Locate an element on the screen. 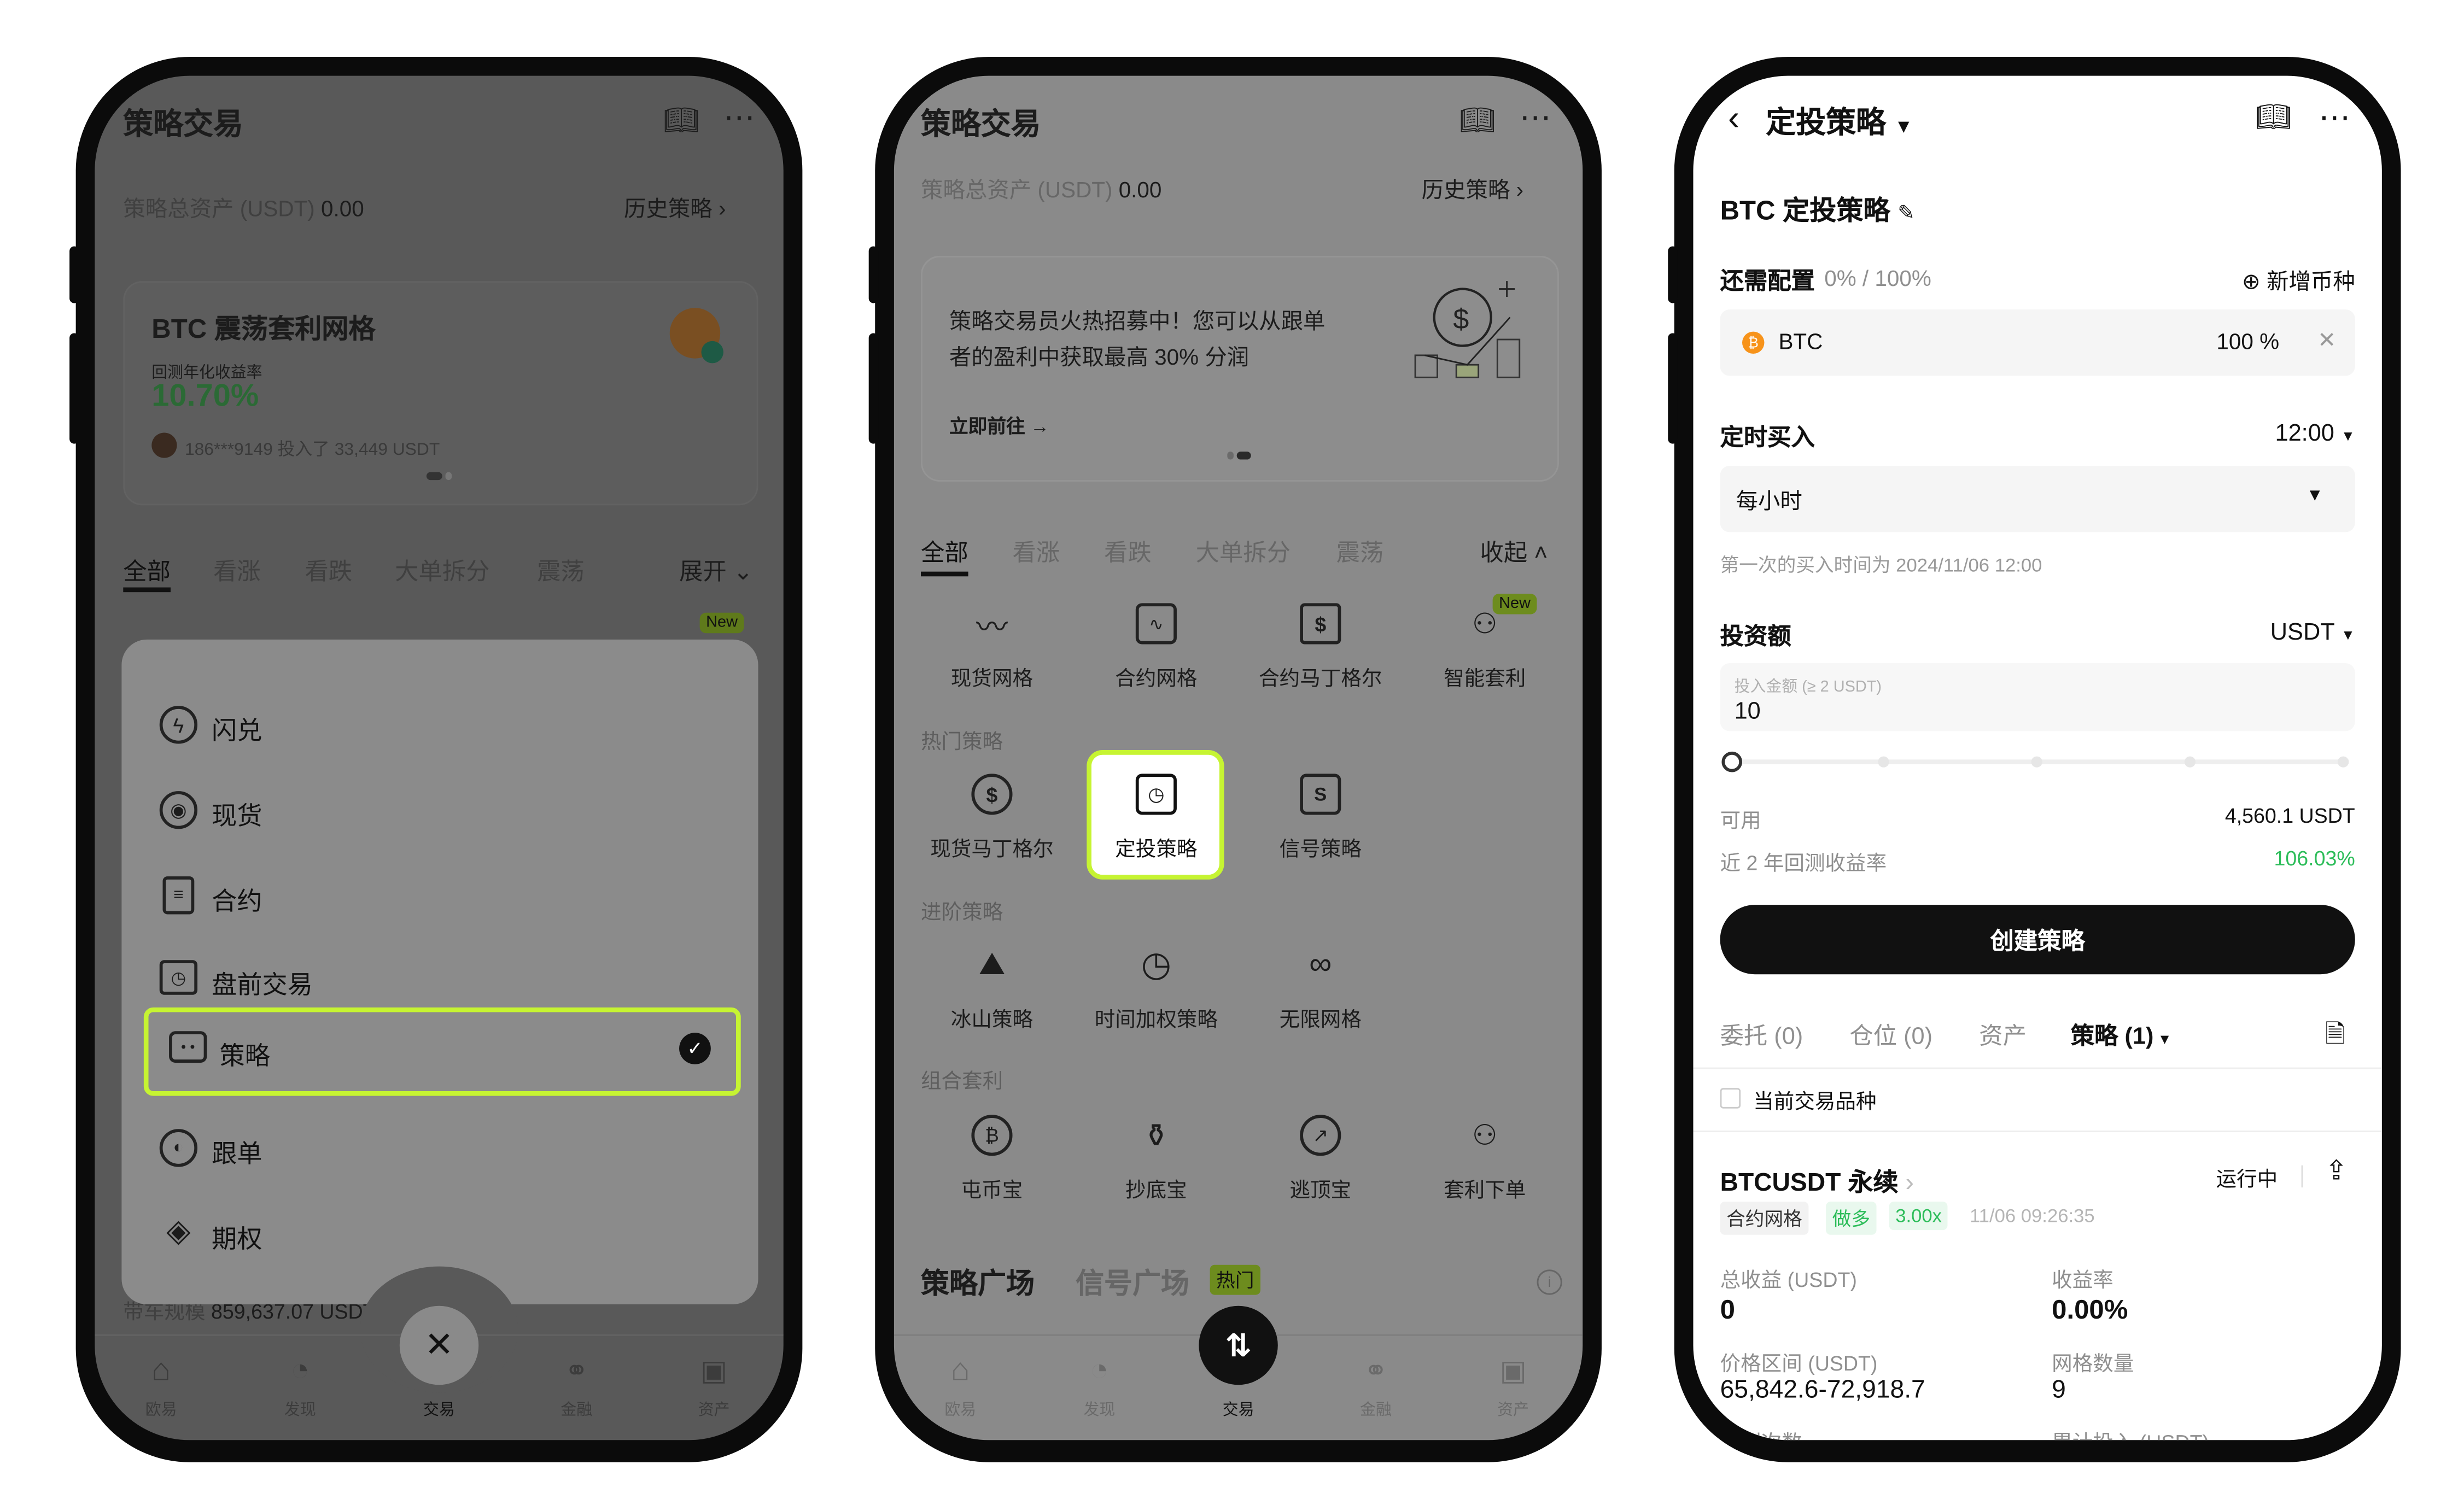  item-twap: 时间加权策略 is located at coordinates (1156, 1018).